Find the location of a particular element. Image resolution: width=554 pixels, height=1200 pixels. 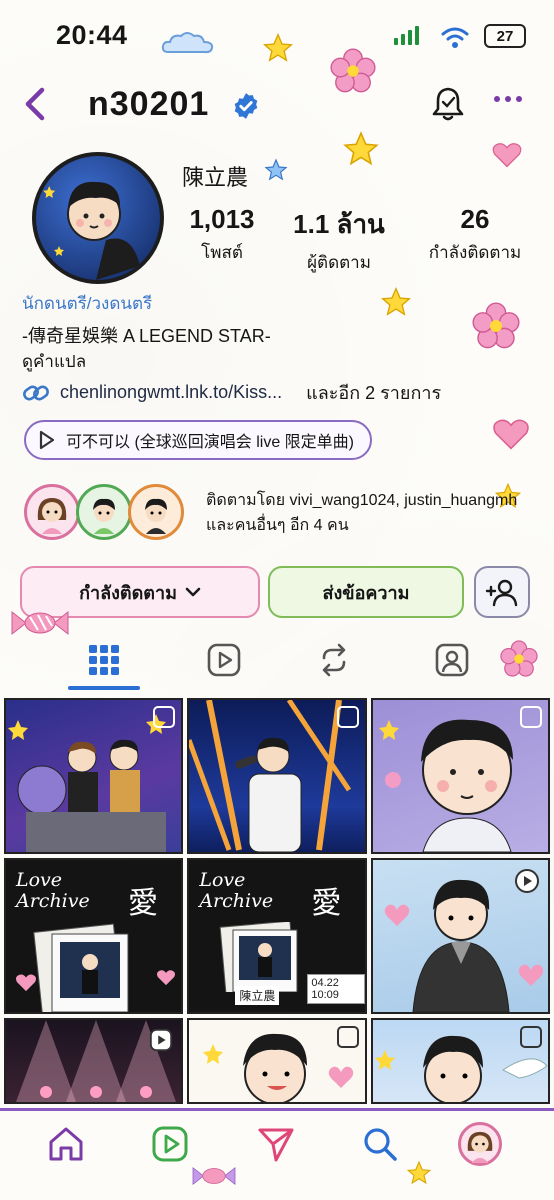

nav-messages is located at coordinates (276, 1144).